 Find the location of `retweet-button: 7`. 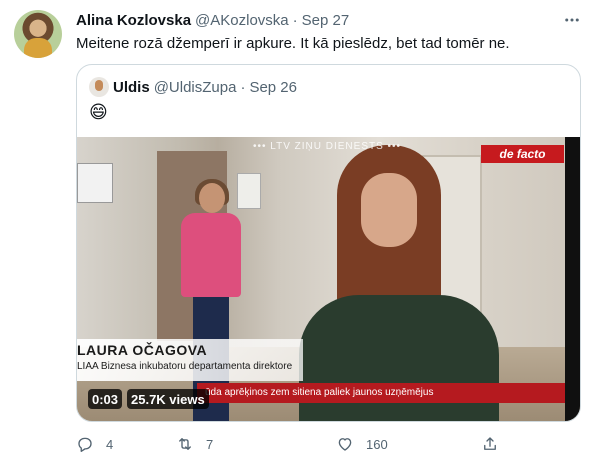

retweet-button: 7 is located at coordinates (194, 444).